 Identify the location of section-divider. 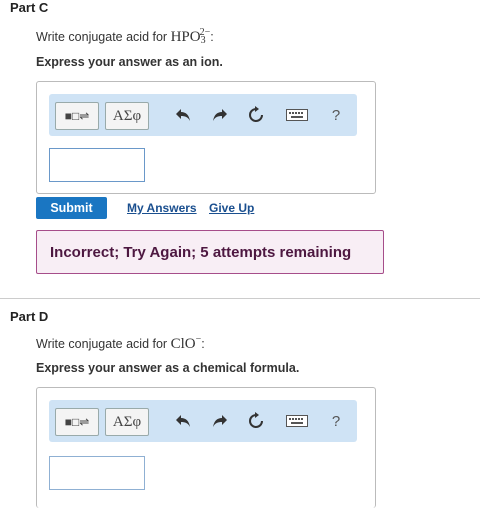
(240, 298).